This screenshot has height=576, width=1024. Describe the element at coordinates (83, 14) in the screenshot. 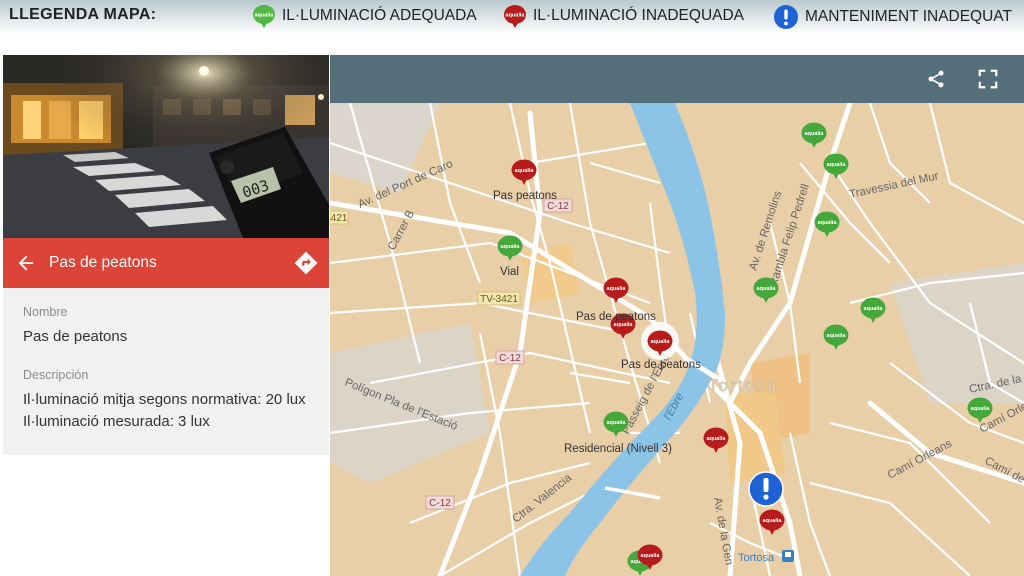

I see `legend-title: LLEGENDA MAPA:` at that location.